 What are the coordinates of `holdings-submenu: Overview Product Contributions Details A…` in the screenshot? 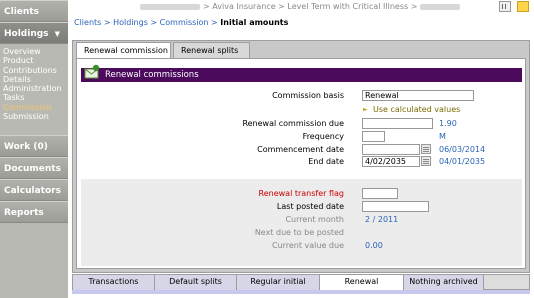 It's located at (34, 85).